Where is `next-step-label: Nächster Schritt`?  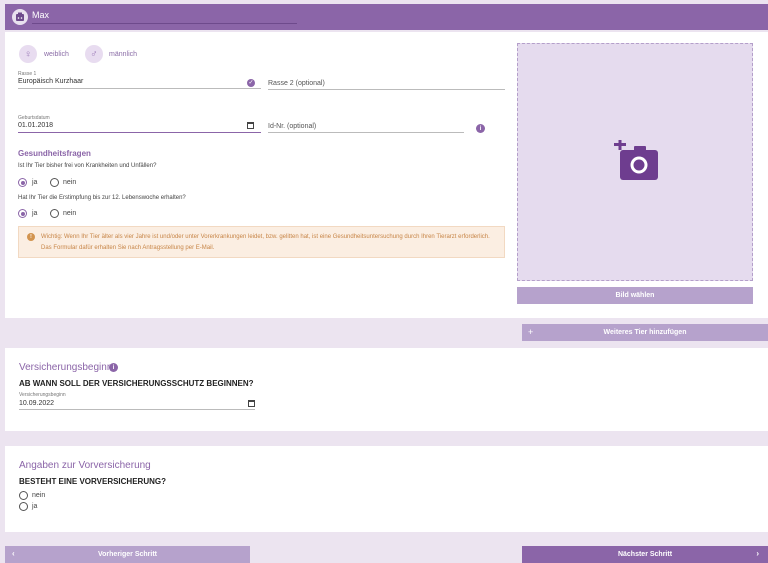
next-step-label: Nächster Schritt is located at coordinates (645, 554).